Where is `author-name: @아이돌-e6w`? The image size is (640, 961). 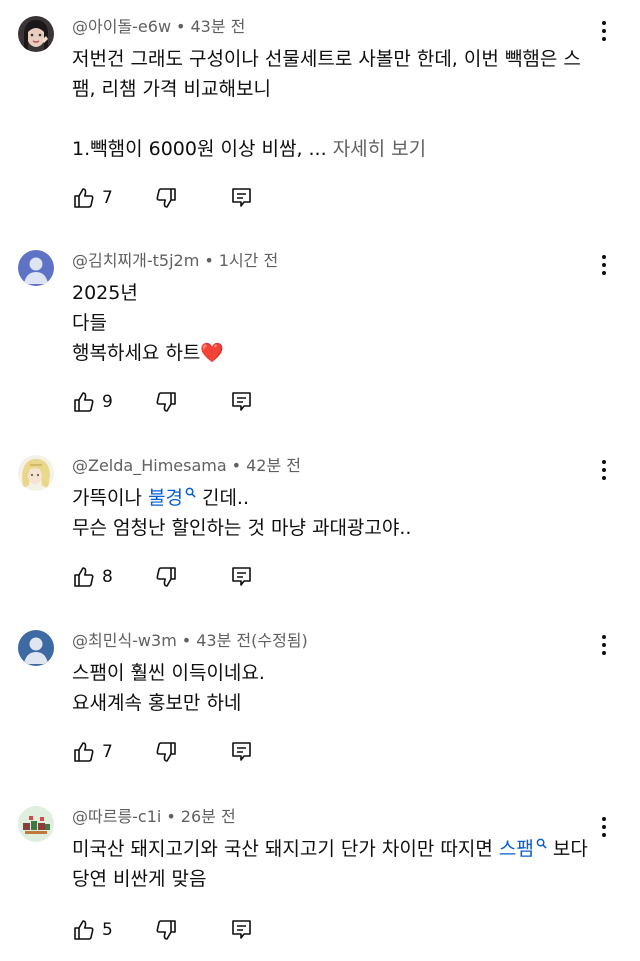 author-name: @아이돌-e6w is located at coordinates (121, 26).